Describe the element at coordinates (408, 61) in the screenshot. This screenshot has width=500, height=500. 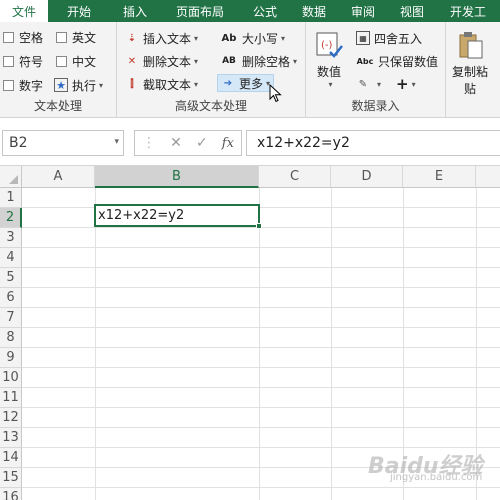
I see `keep-number-label: 只保留数值` at that location.